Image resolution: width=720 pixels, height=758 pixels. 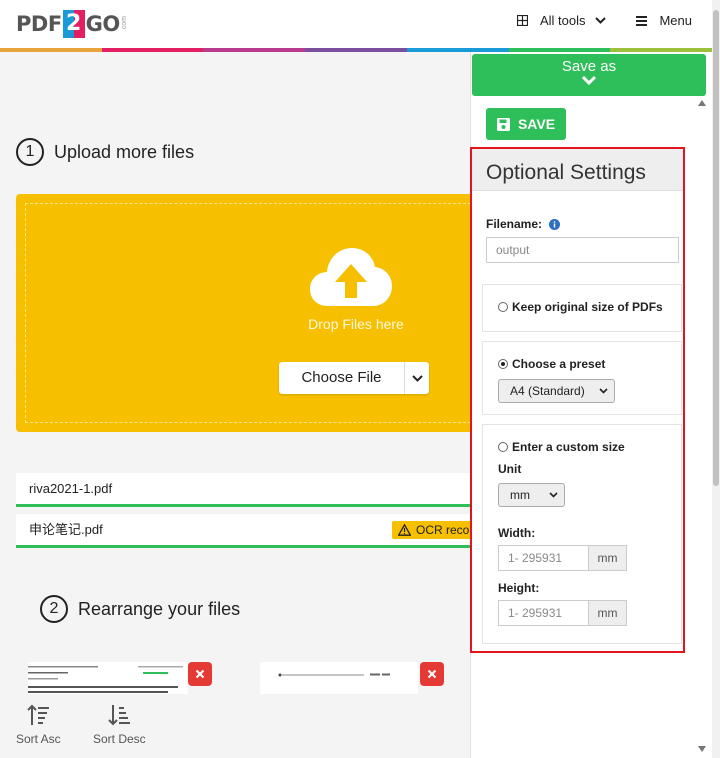 What do you see at coordinates (30, 152) in the screenshot?
I see `step-number: 1` at bounding box center [30, 152].